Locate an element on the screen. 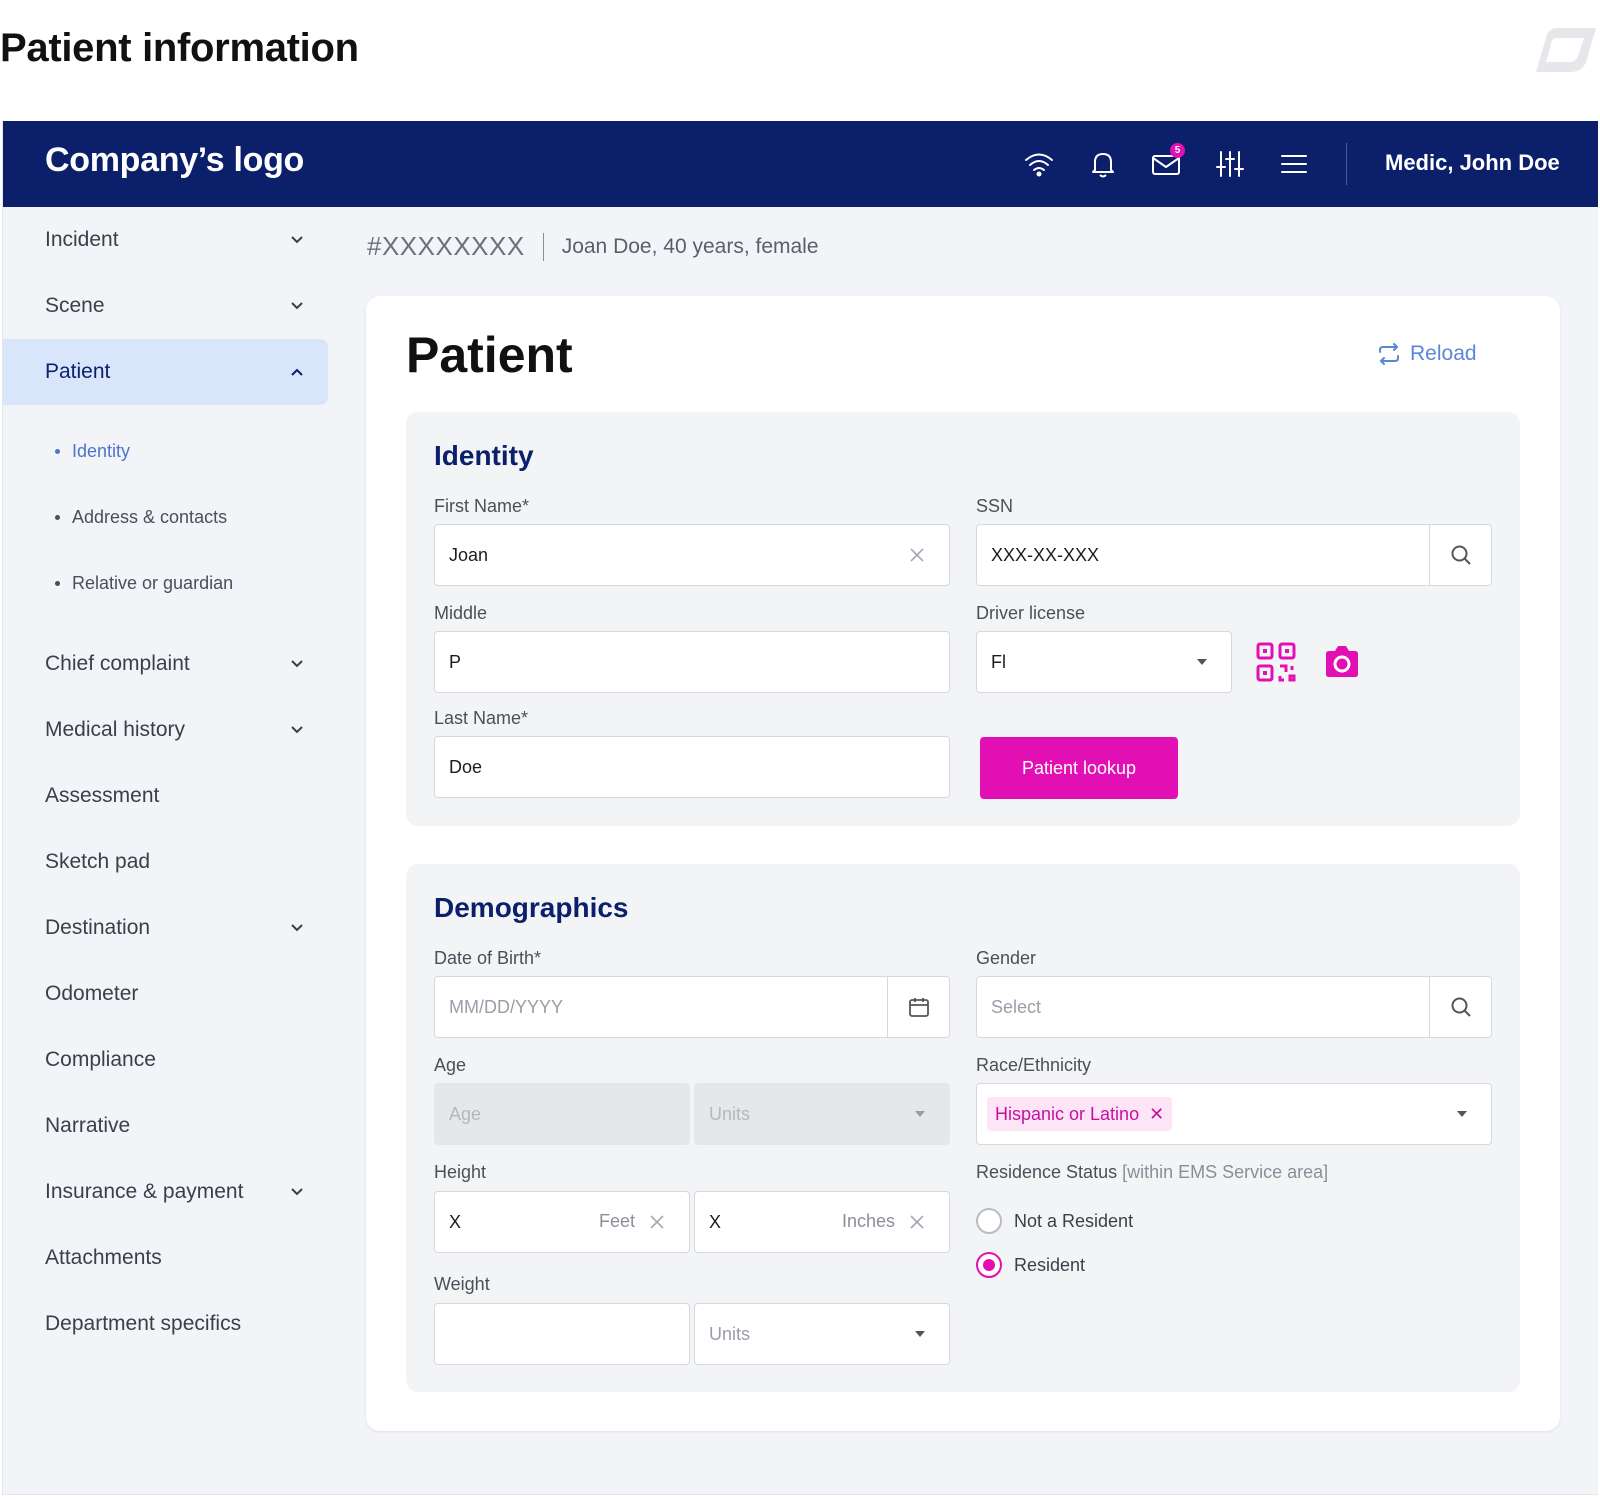 Image resolution: width=1600 pixels, height=1500 pixels. search-icon is located at coordinates (1461, 1007).